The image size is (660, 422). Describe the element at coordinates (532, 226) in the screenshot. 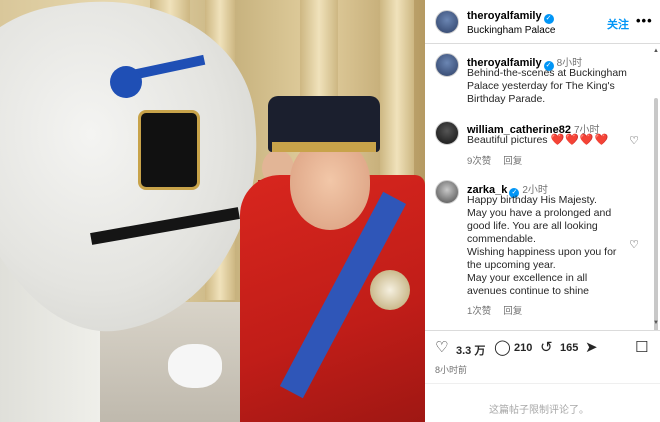

I see `comment-line: good life. You are all looking` at that location.